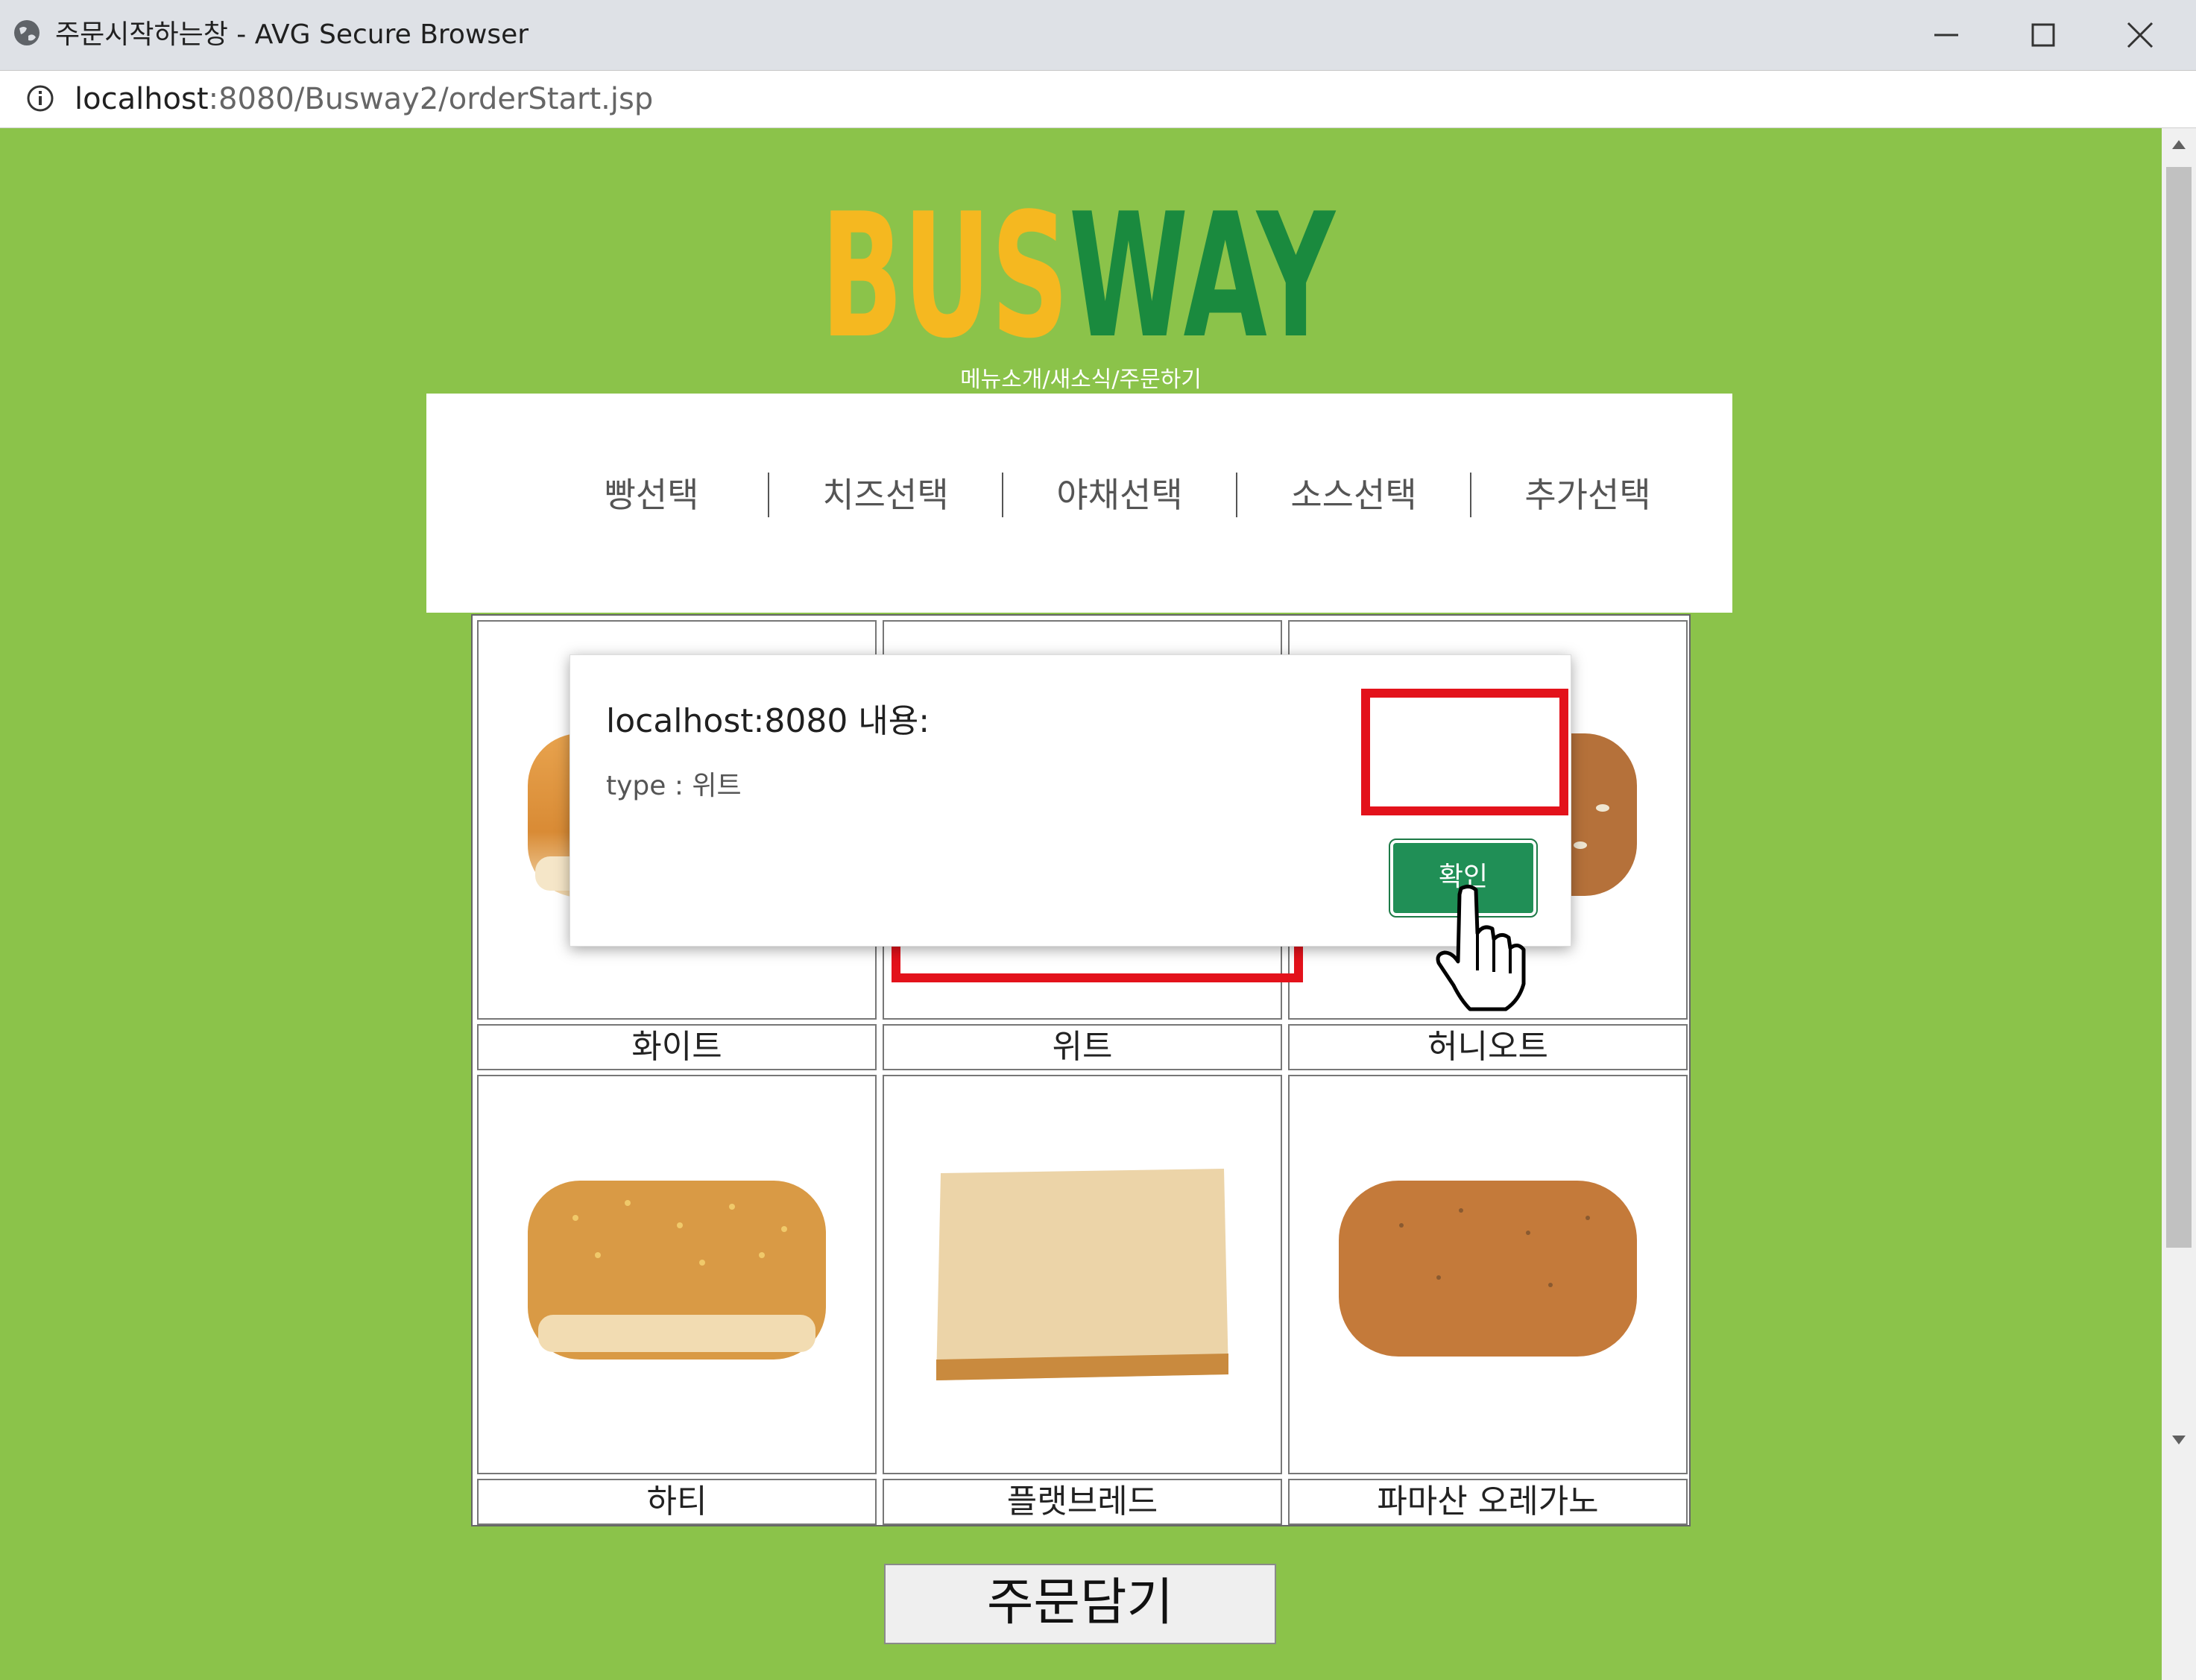  What do you see at coordinates (677, 1270) in the screenshot?
I see `hearty-bread-image` at bounding box center [677, 1270].